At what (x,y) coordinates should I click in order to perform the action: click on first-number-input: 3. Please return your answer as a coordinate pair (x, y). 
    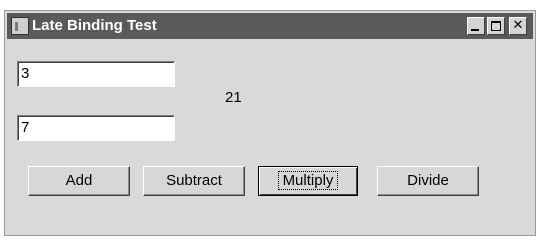
    Looking at the image, I should click on (96, 74).